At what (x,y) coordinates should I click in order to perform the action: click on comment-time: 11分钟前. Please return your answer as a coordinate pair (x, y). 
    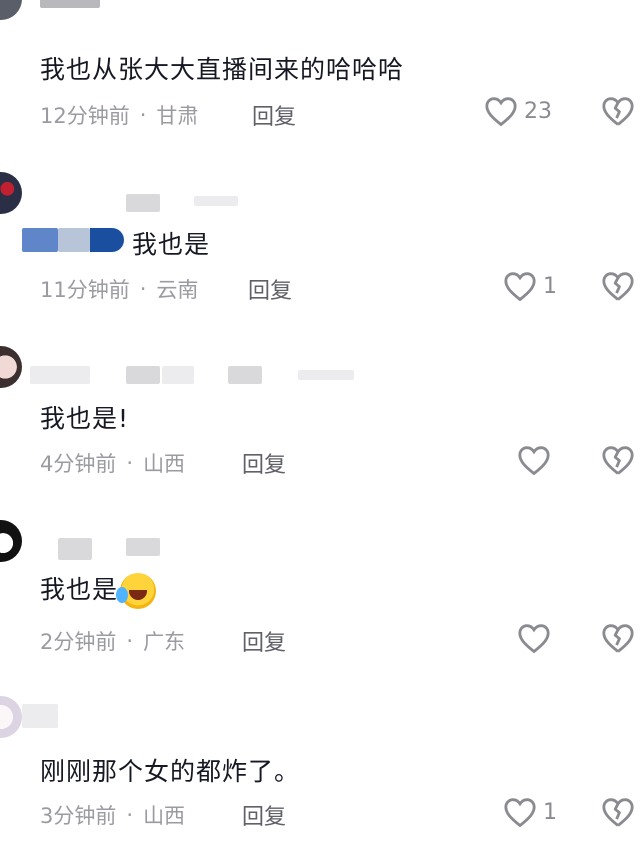
    Looking at the image, I should click on (85, 290).